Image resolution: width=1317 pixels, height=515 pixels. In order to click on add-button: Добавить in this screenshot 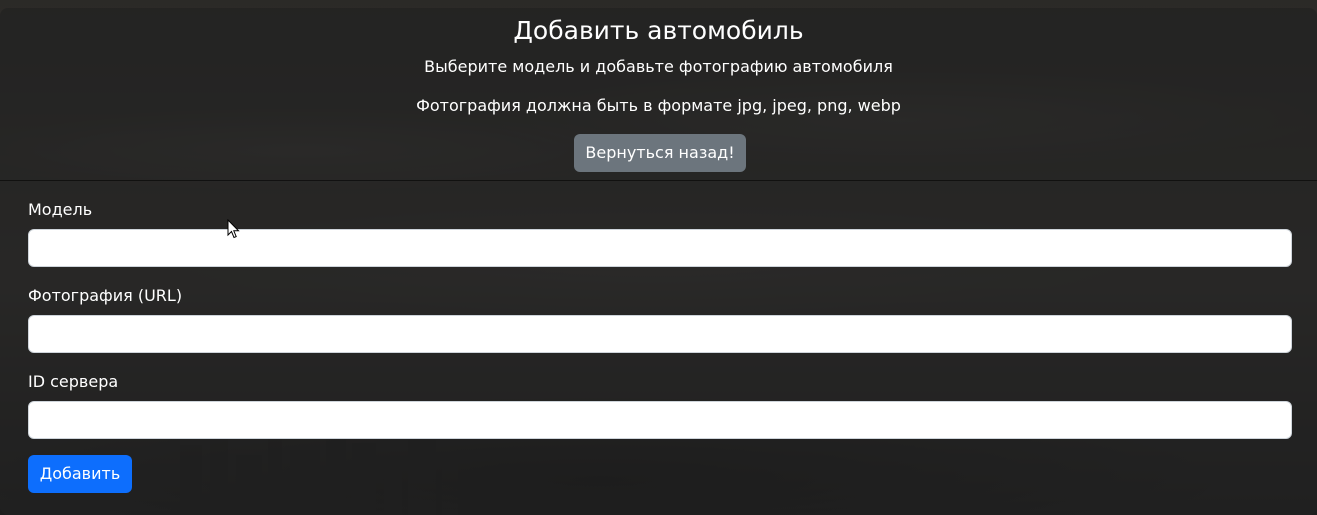, I will do `click(80, 474)`.